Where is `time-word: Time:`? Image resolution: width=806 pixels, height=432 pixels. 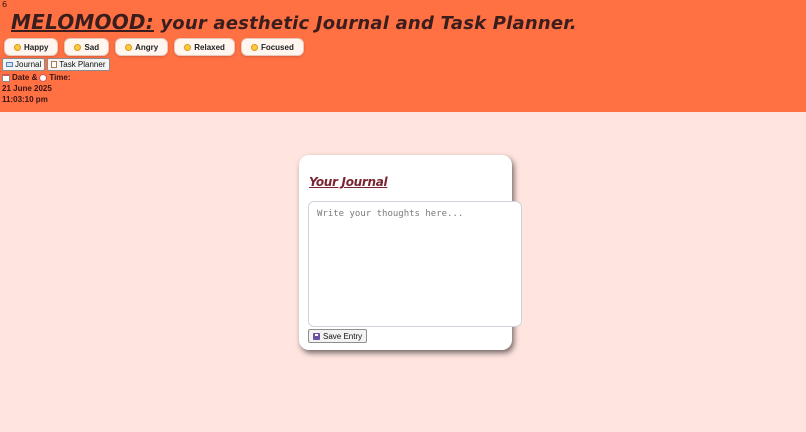
time-word: Time: is located at coordinates (60, 77).